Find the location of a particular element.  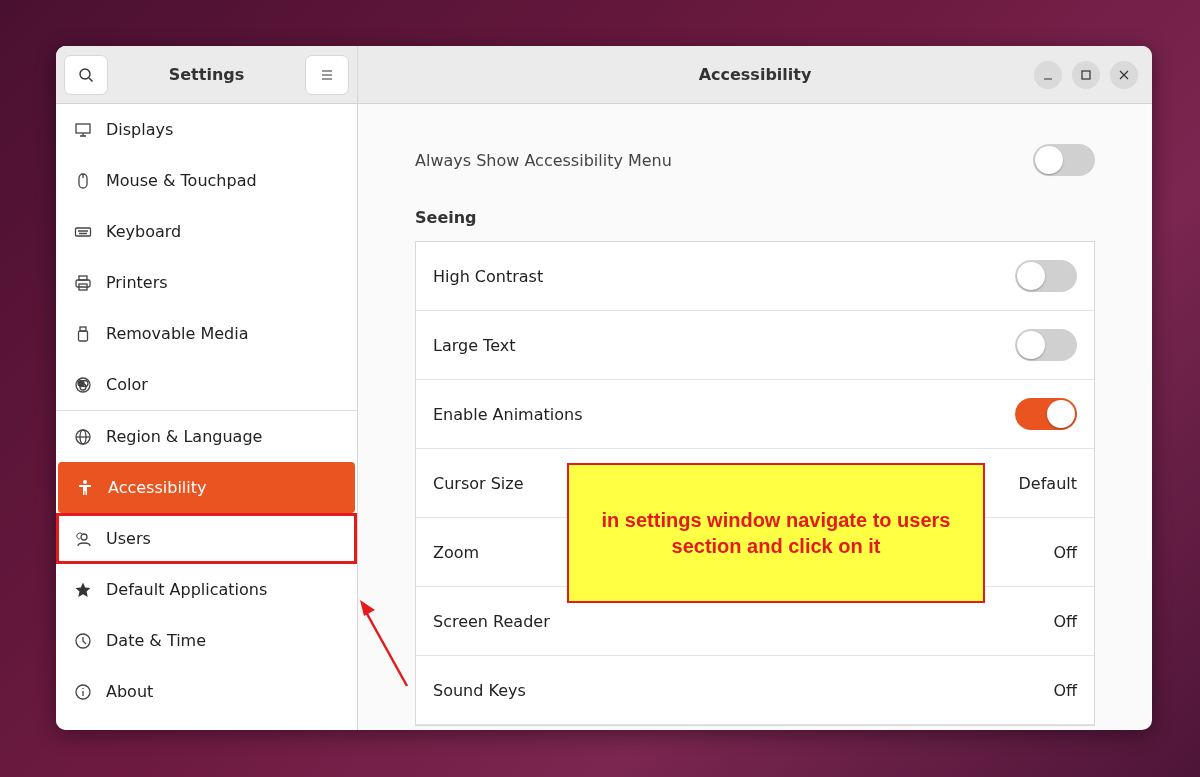

section-heading: Seeing is located at coordinates (446, 217).